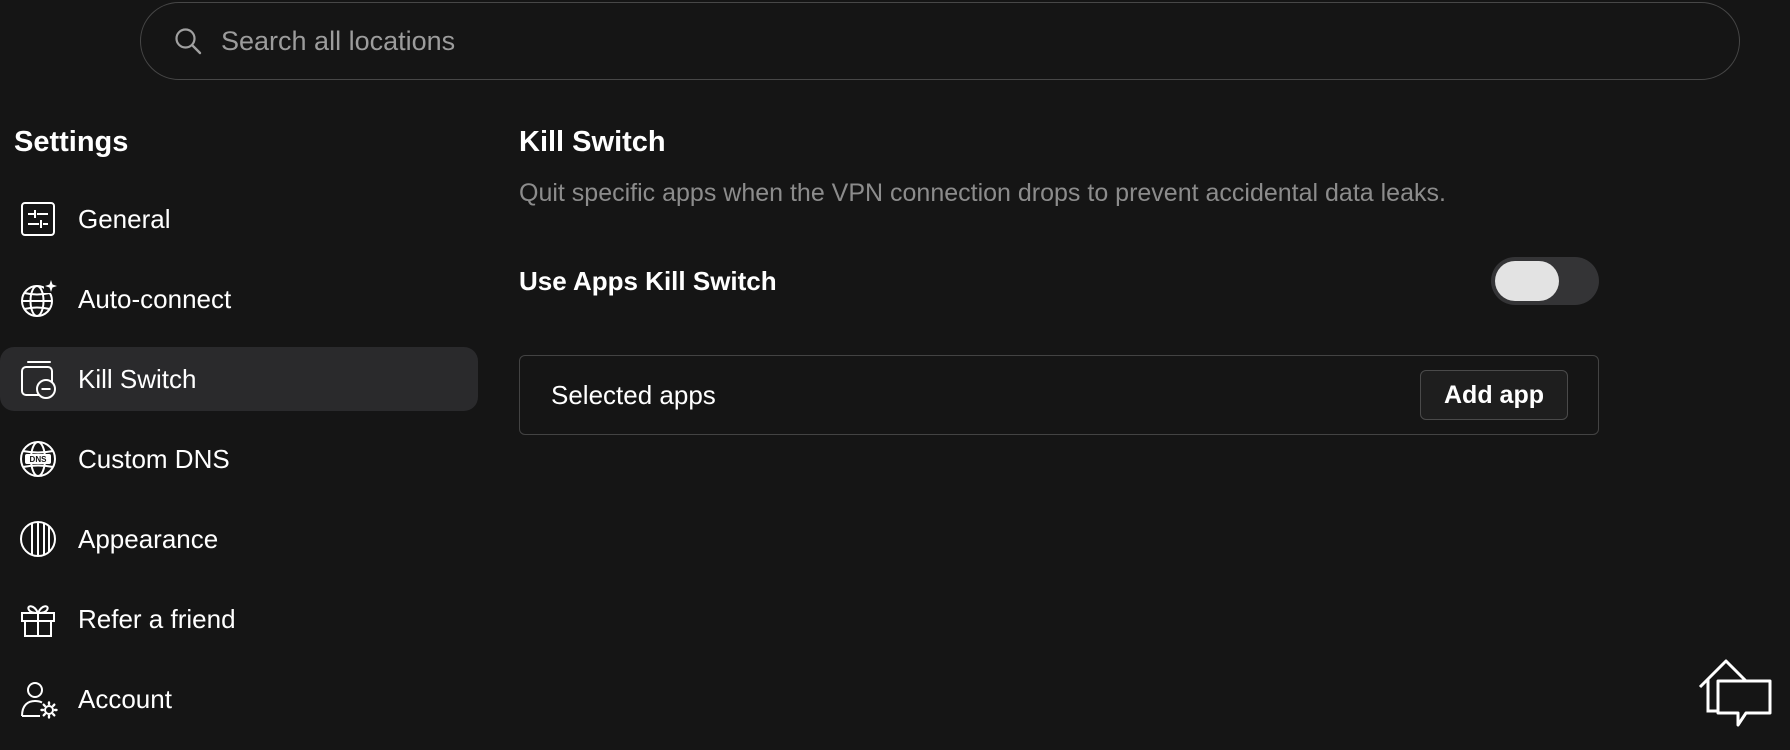  What do you see at coordinates (38, 219) in the screenshot?
I see `sliders-icon` at bounding box center [38, 219].